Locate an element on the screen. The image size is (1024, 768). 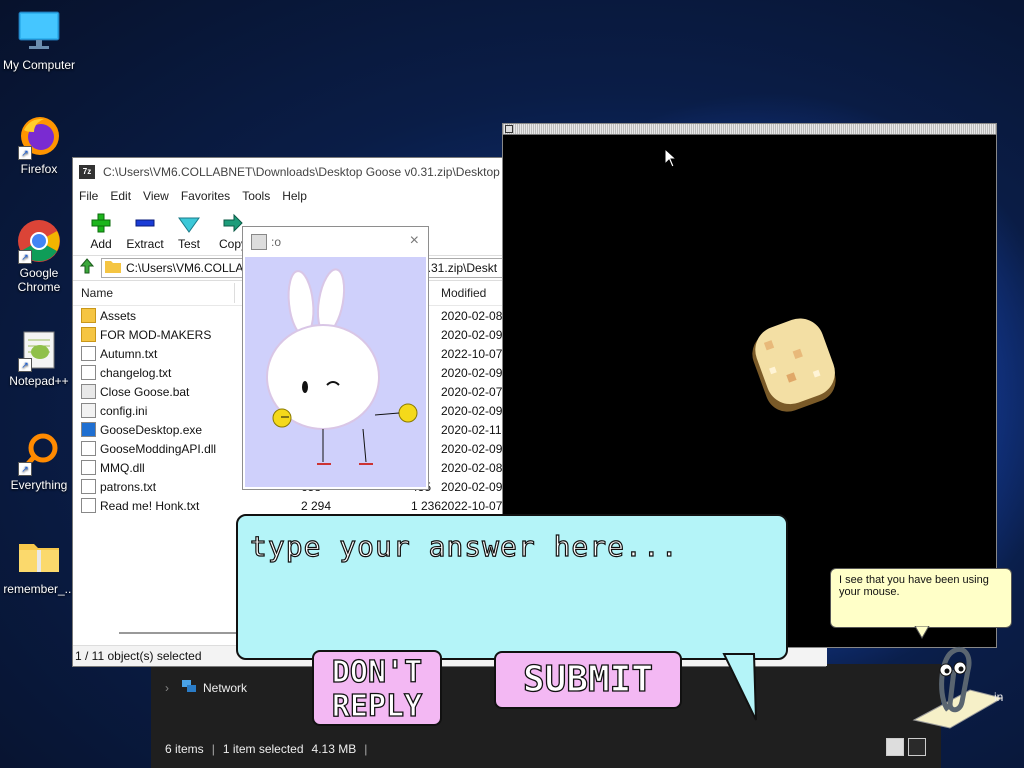
notepadpp-icon: ↗ is located at coordinates (39, 349).